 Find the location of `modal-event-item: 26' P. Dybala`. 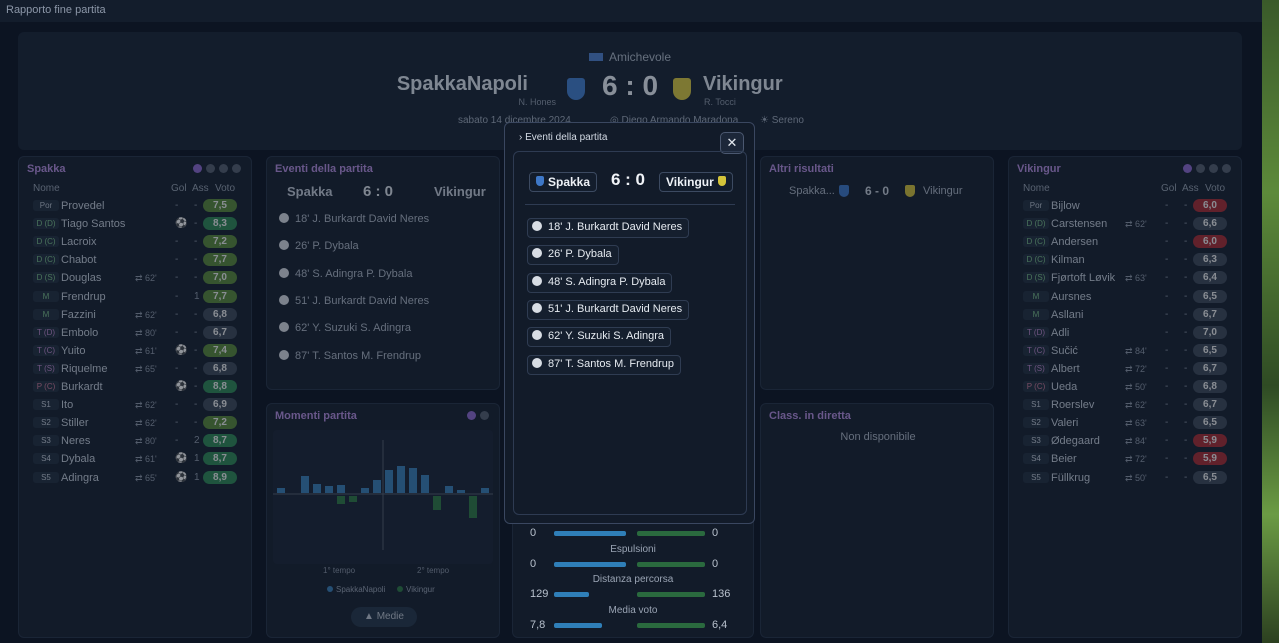

modal-event-item: 26' P. Dybala is located at coordinates (573, 255).